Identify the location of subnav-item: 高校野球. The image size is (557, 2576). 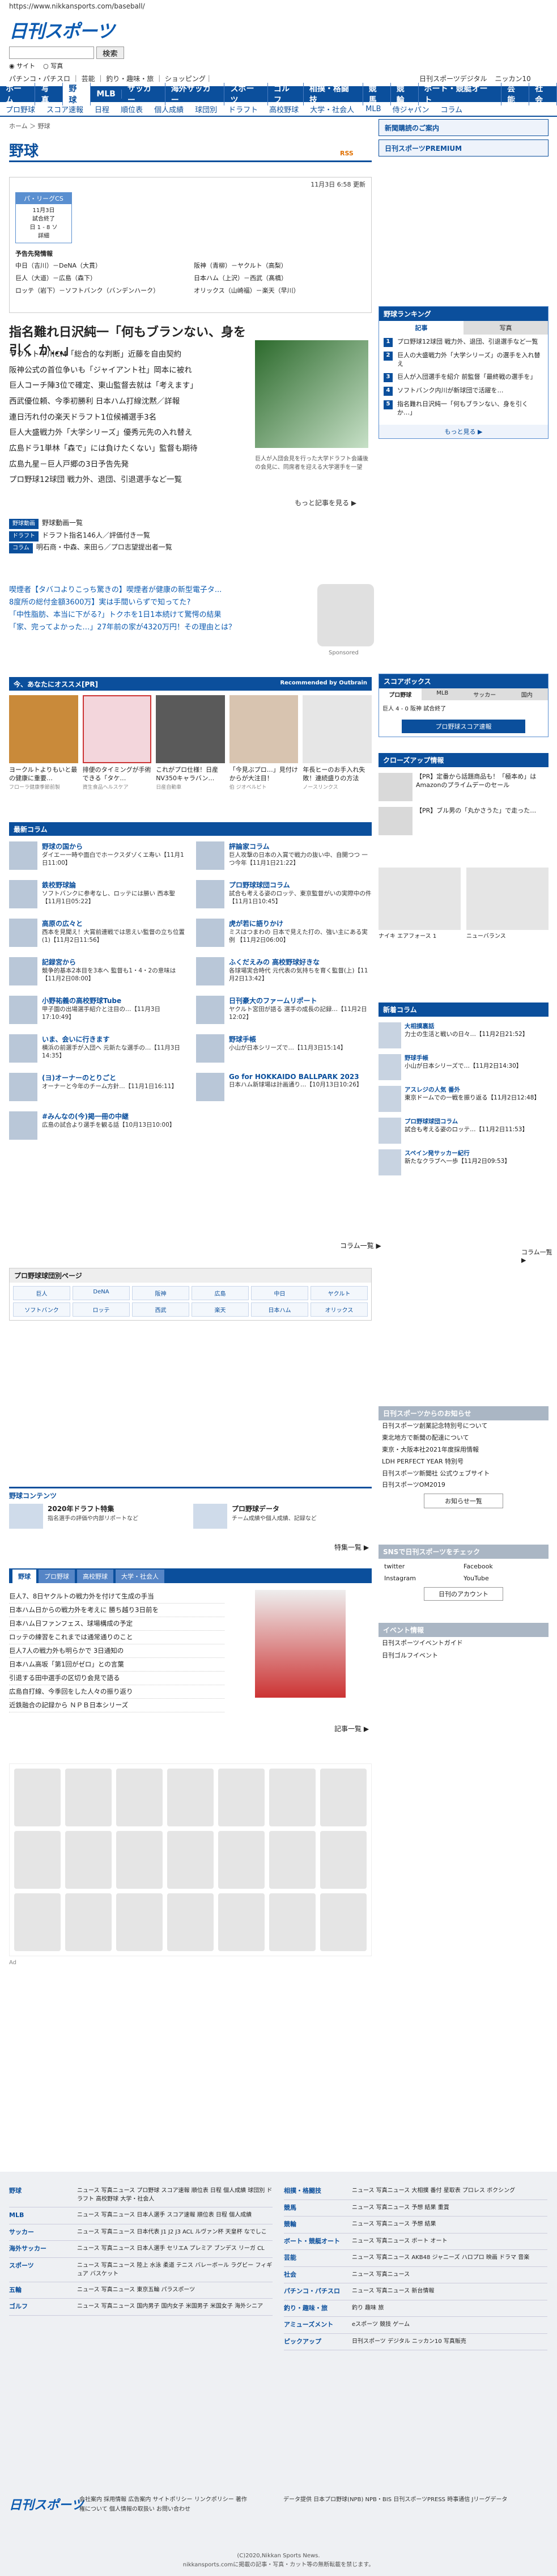
(284, 109).